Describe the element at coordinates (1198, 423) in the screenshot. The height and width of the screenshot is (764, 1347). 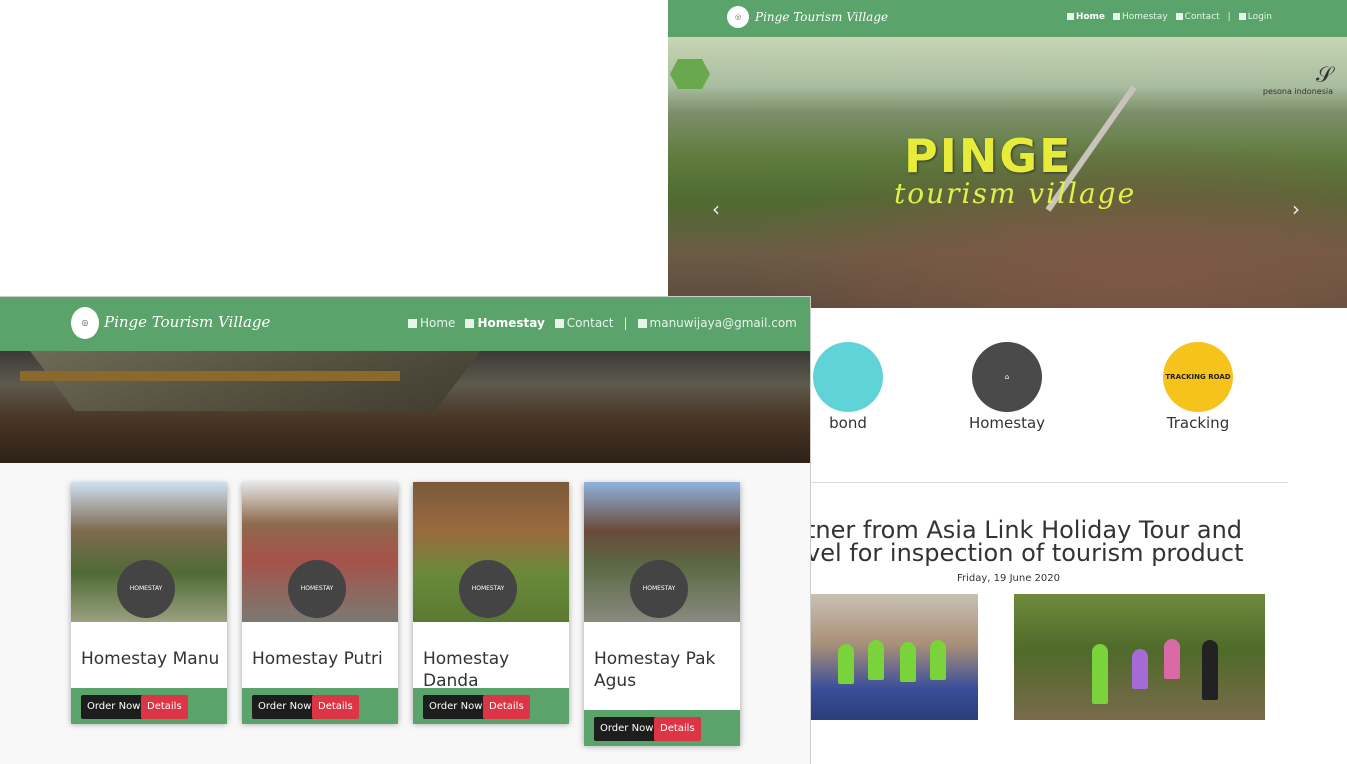
I see `service-label: Tracking` at that location.